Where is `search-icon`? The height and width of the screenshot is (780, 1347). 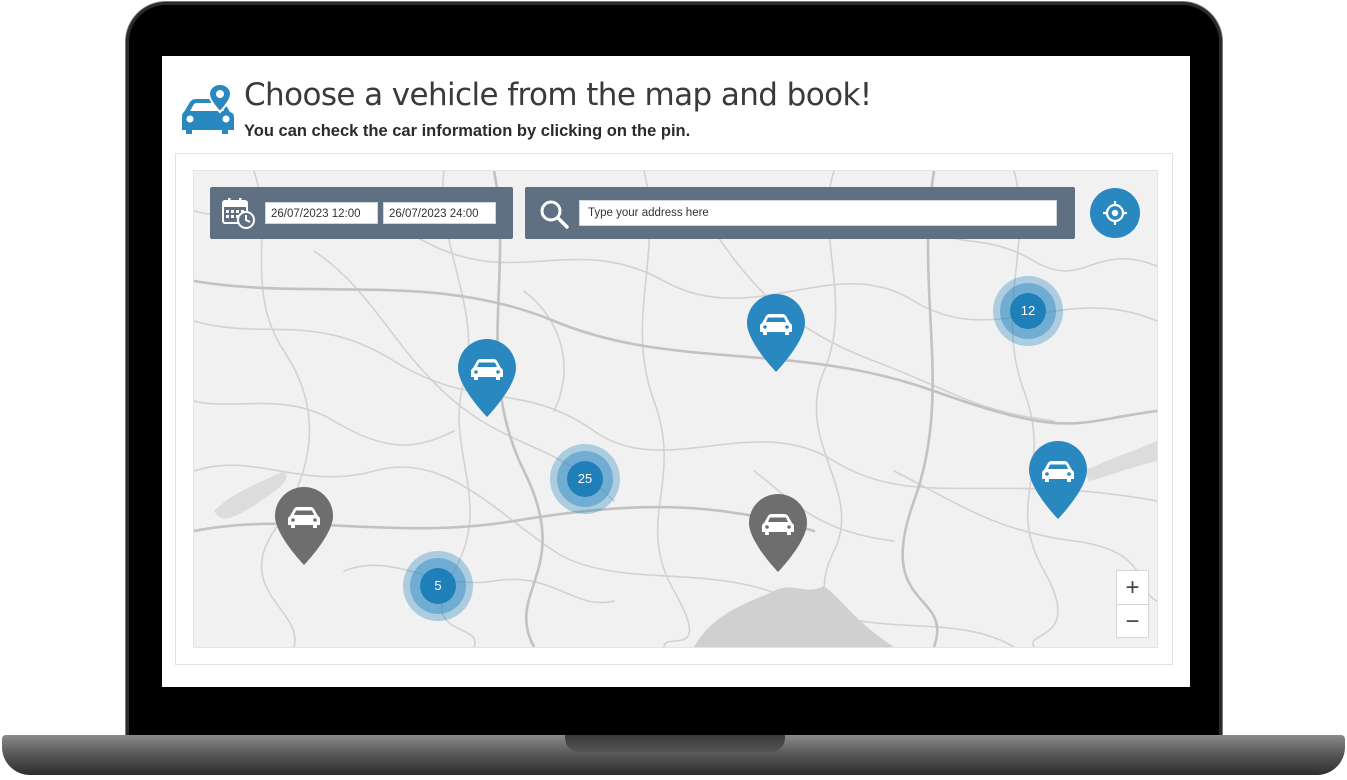
search-icon is located at coordinates (554, 214).